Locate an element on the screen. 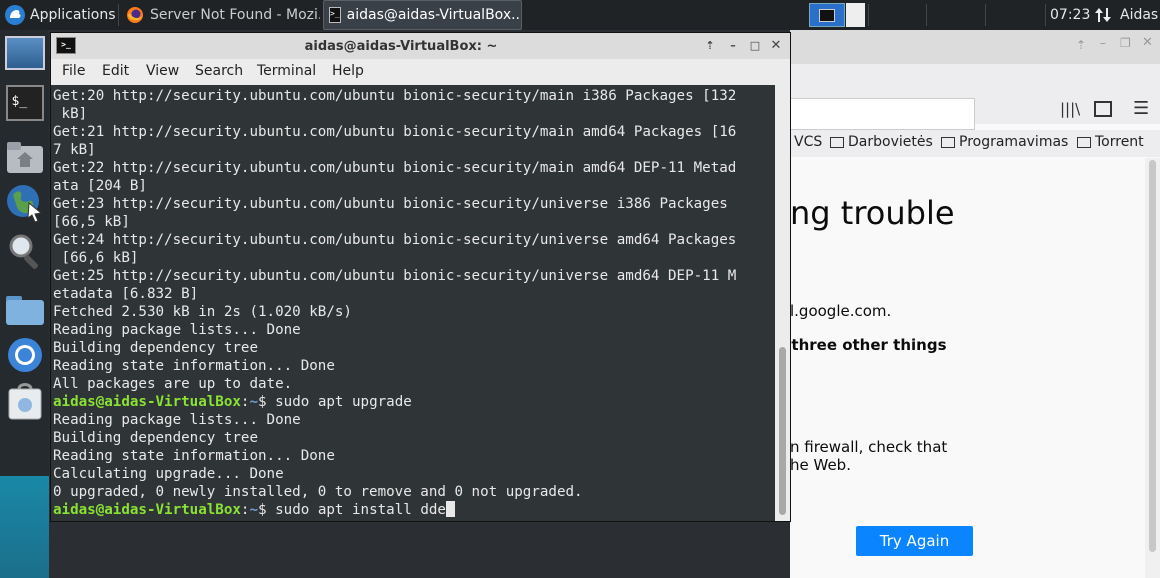  bookmark-vcs: VCS is located at coordinates (808, 142).